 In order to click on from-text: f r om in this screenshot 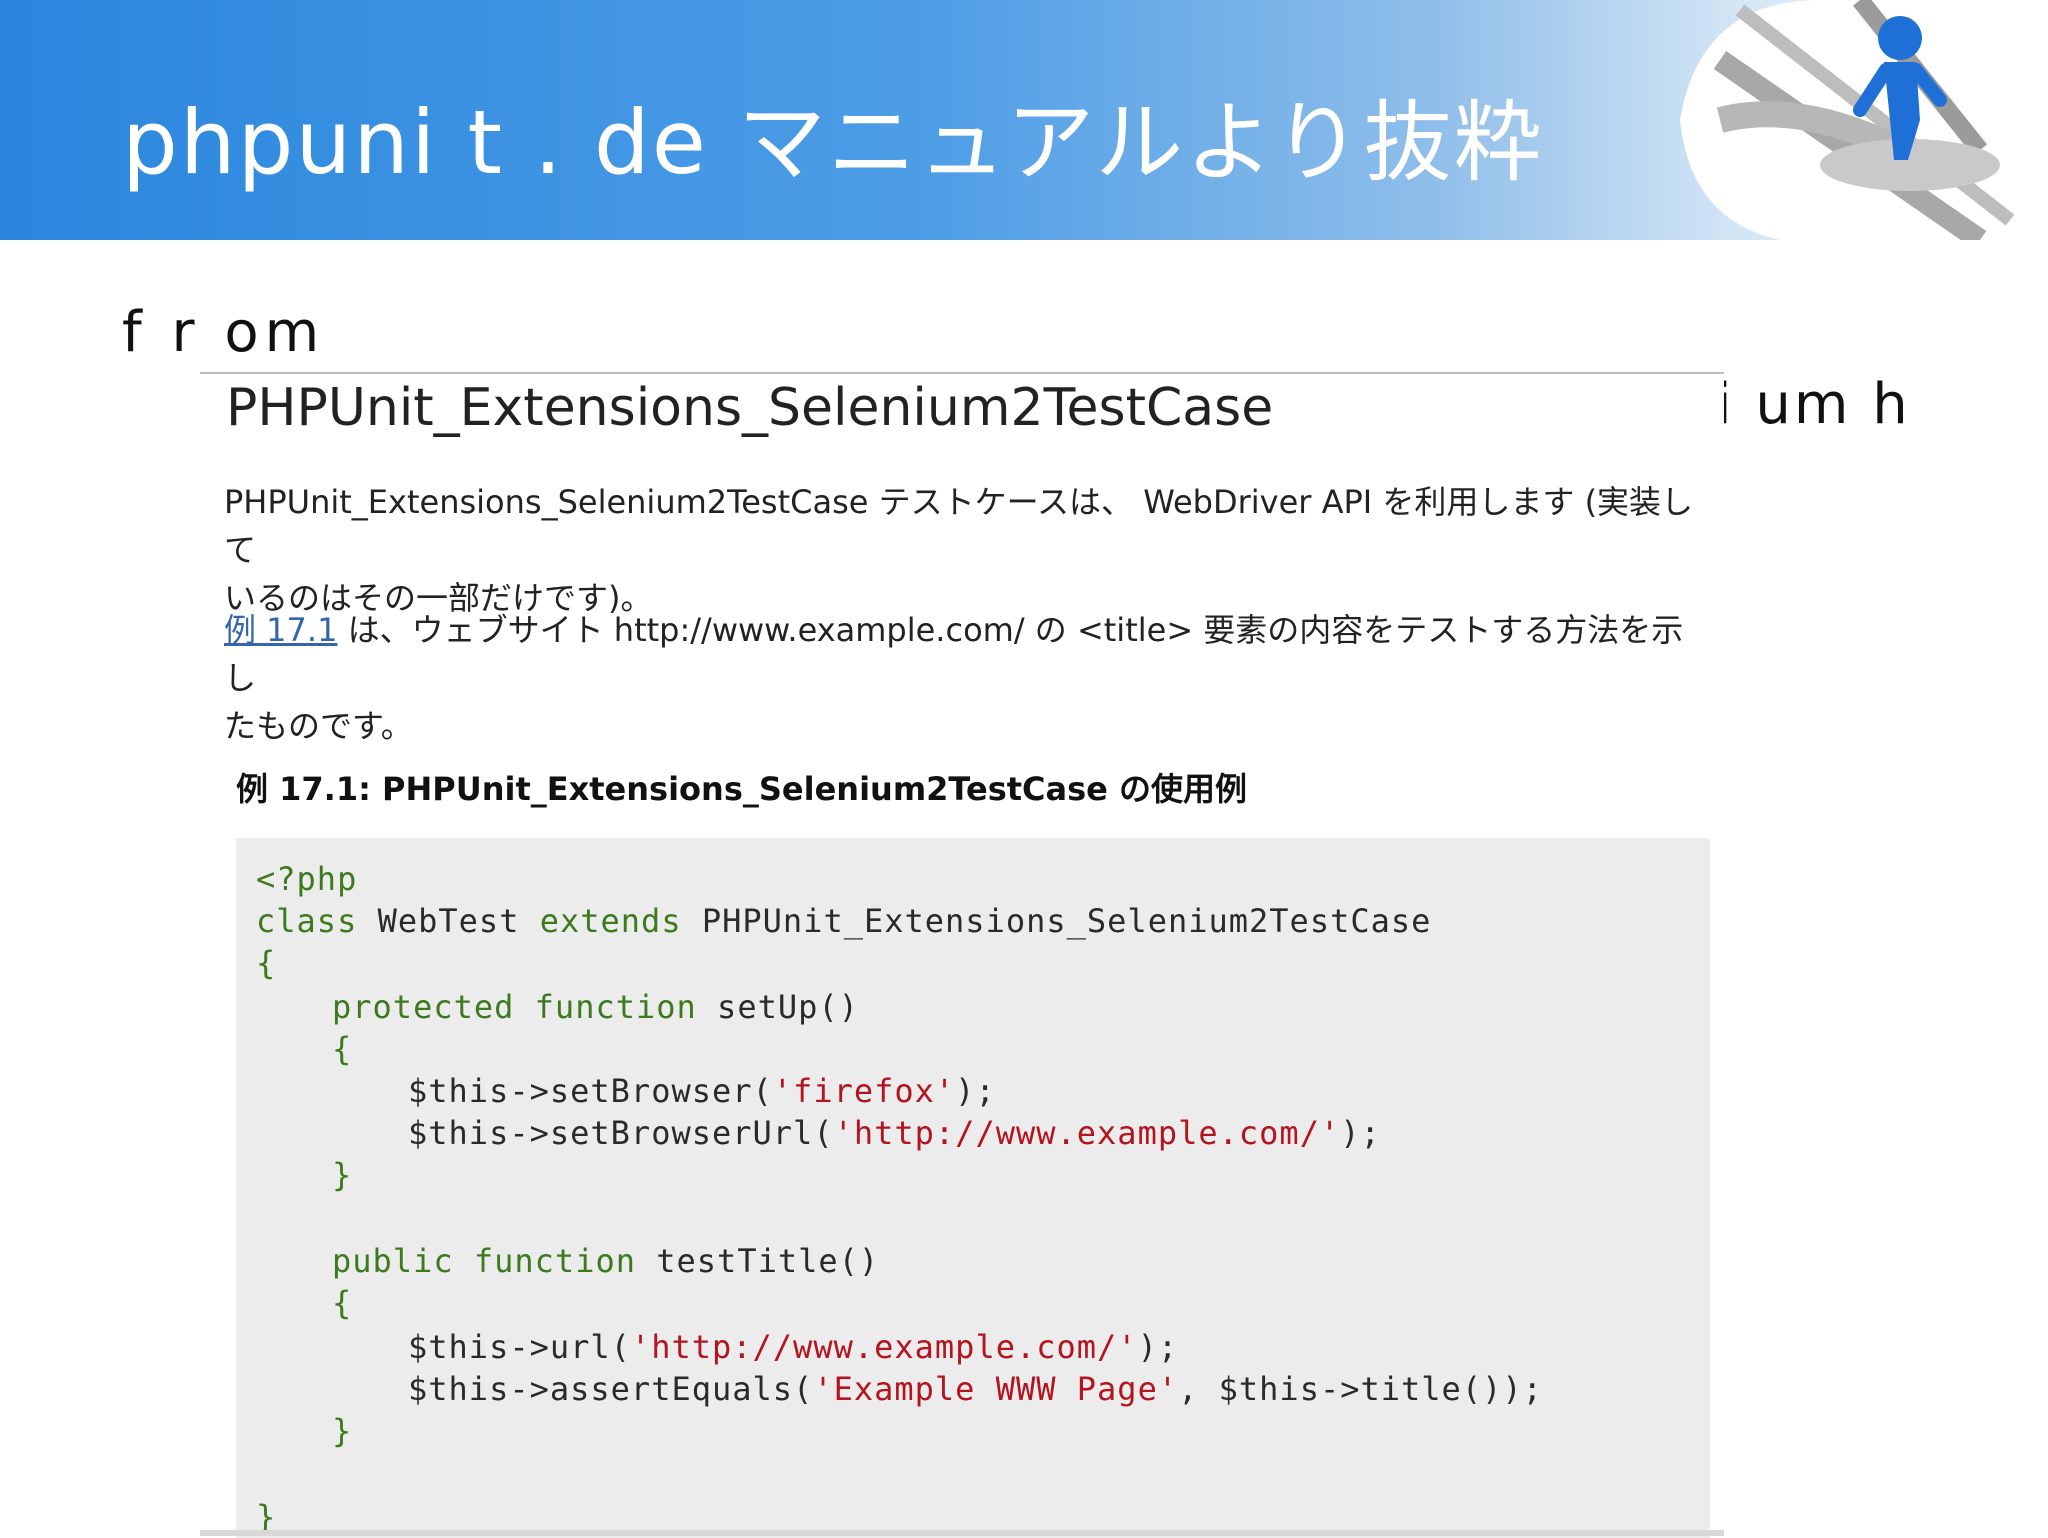, I will do `click(224, 332)`.